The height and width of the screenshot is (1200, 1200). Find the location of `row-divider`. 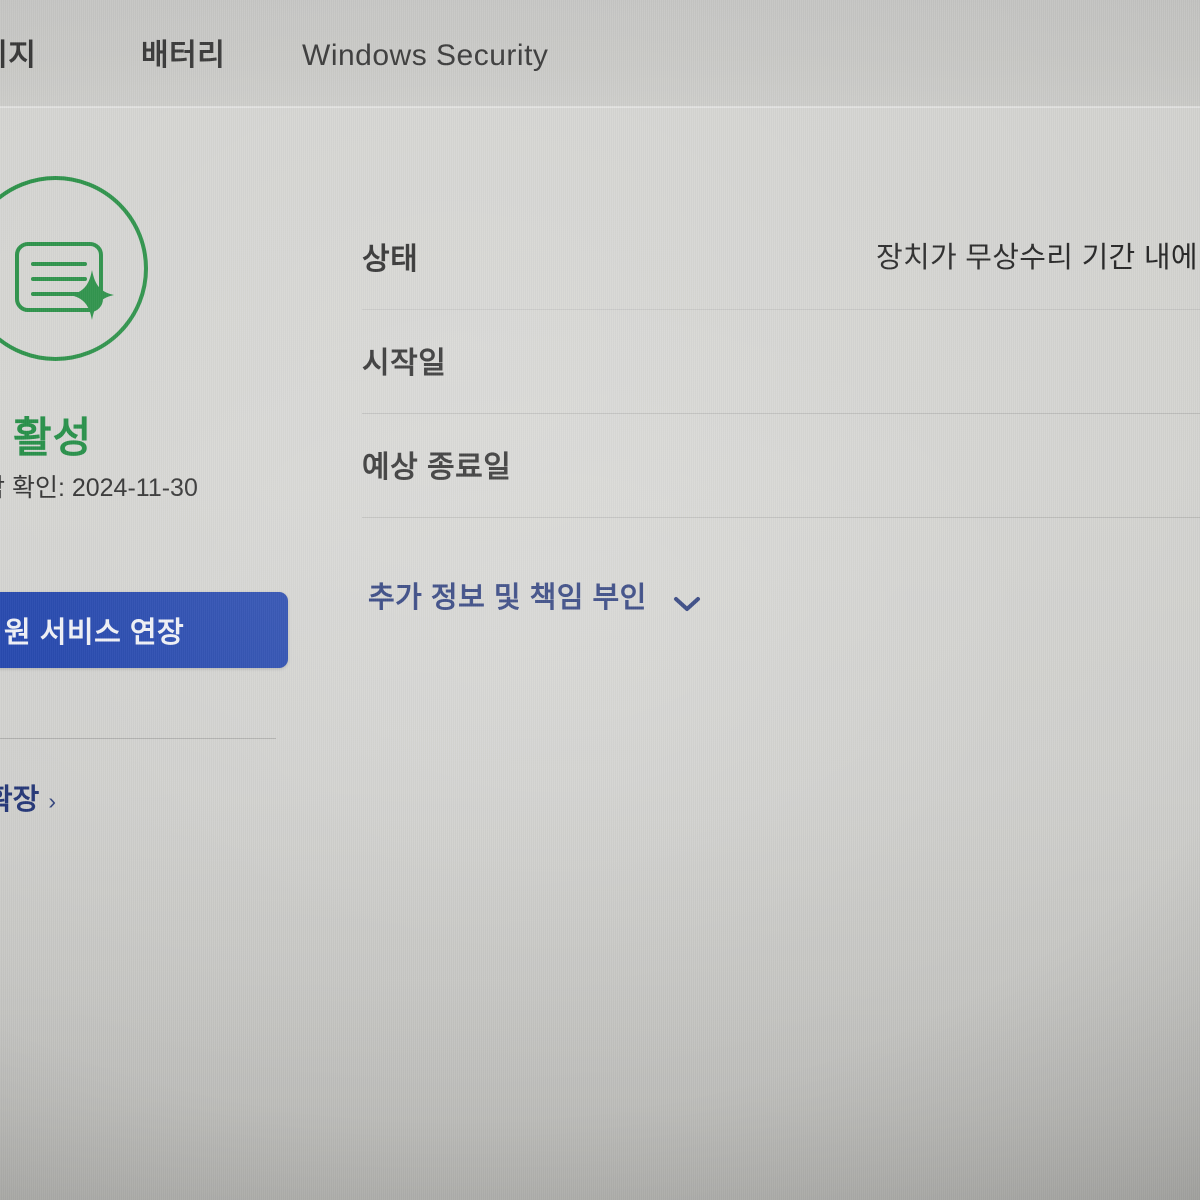

row-divider is located at coordinates (781, 517).